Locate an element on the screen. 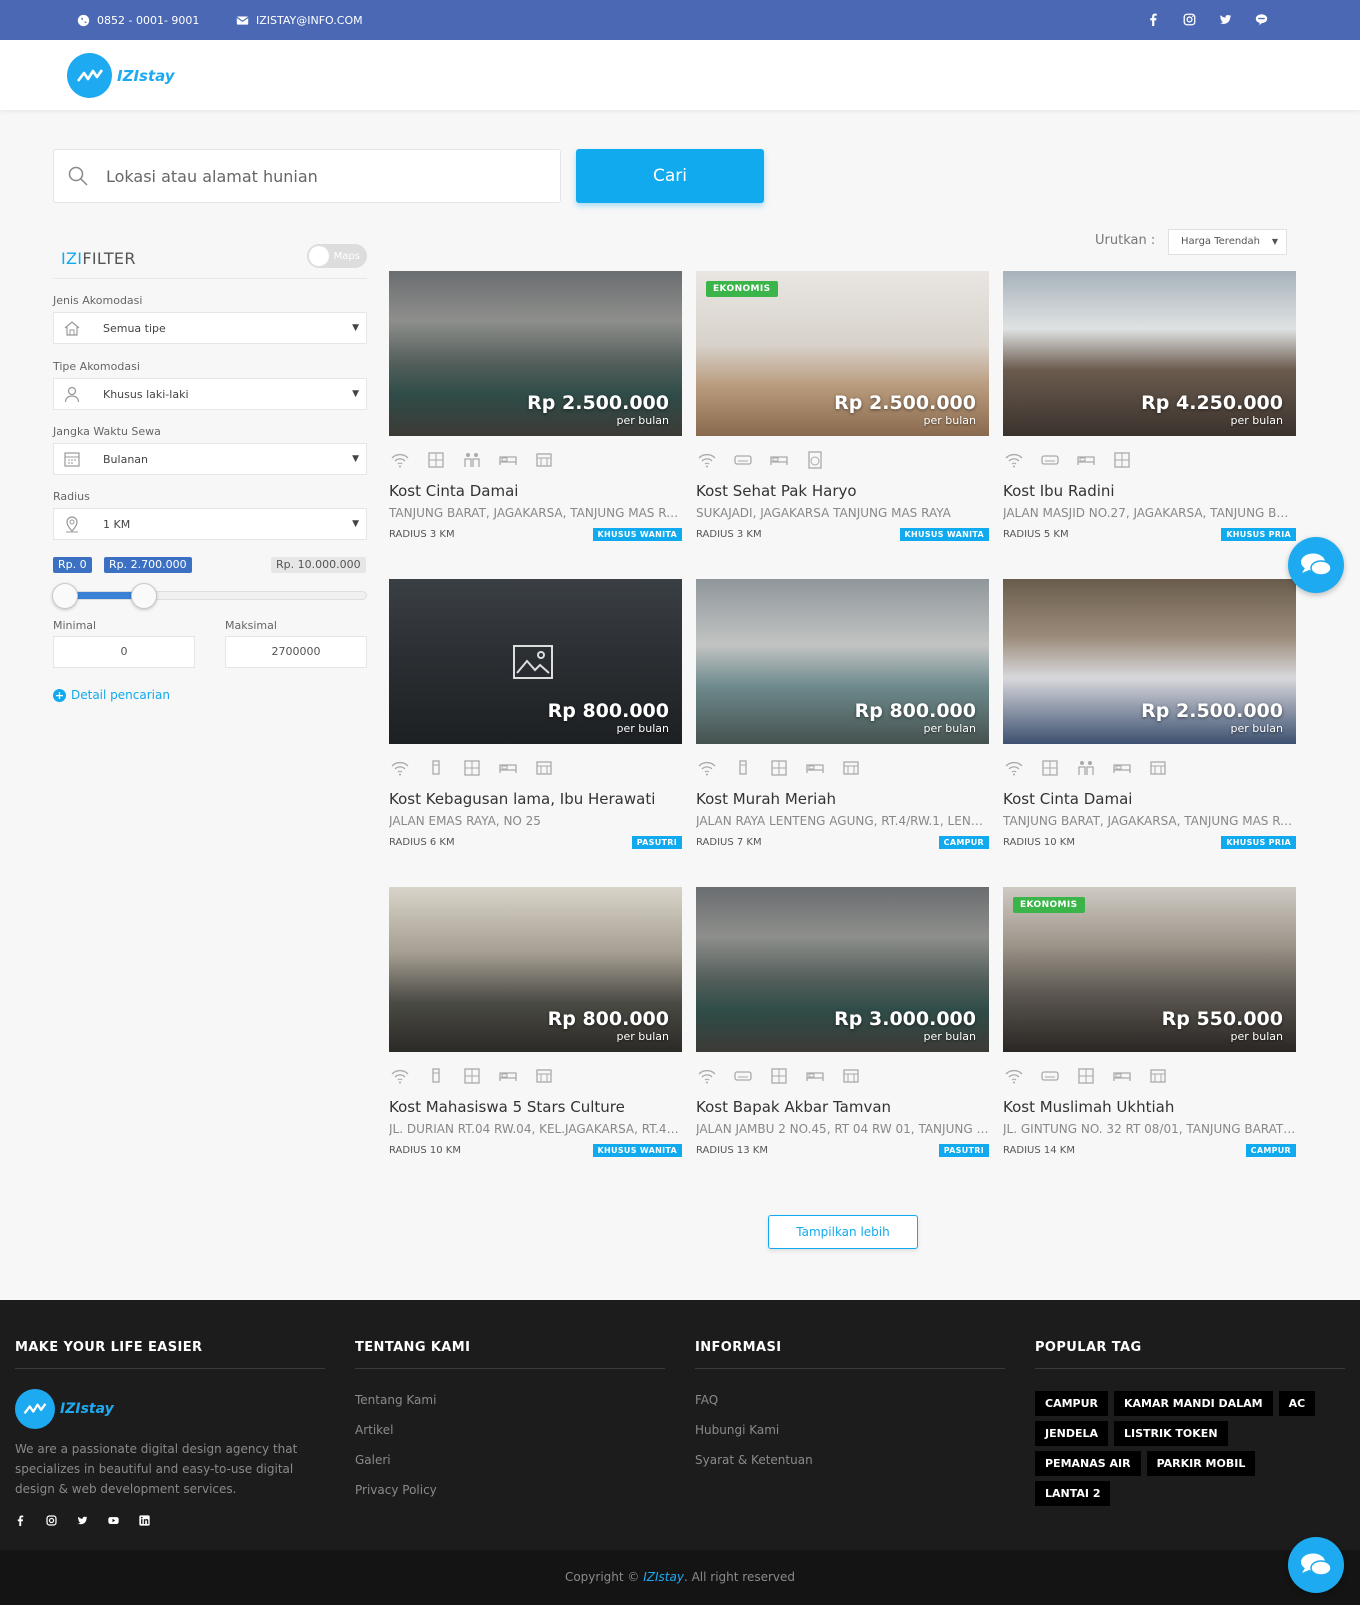 This screenshot has height=1605, width=1360. listing-meta: RADIUS 13 KM PASUTRI is located at coordinates (842, 1150).